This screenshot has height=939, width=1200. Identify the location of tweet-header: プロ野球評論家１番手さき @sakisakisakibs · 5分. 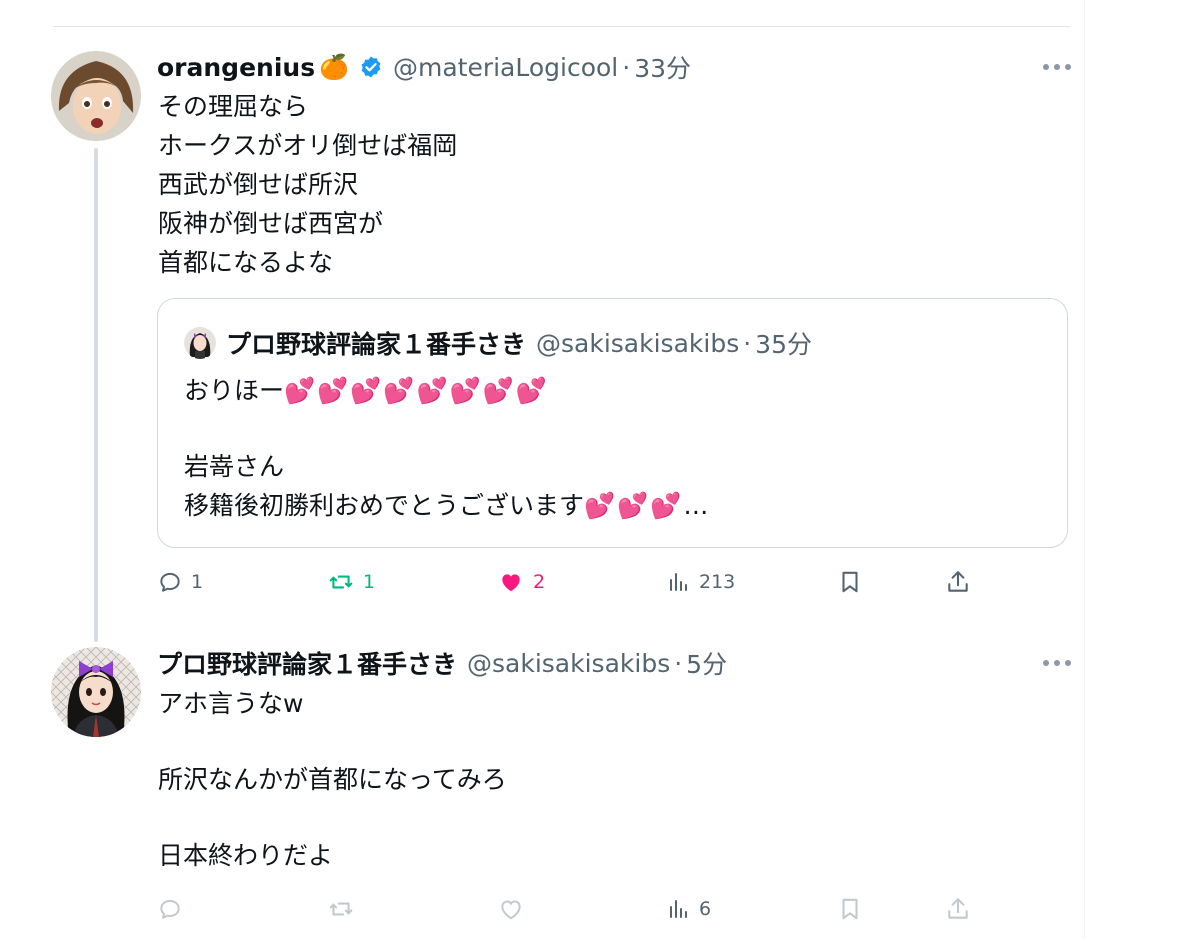
(442, 663).